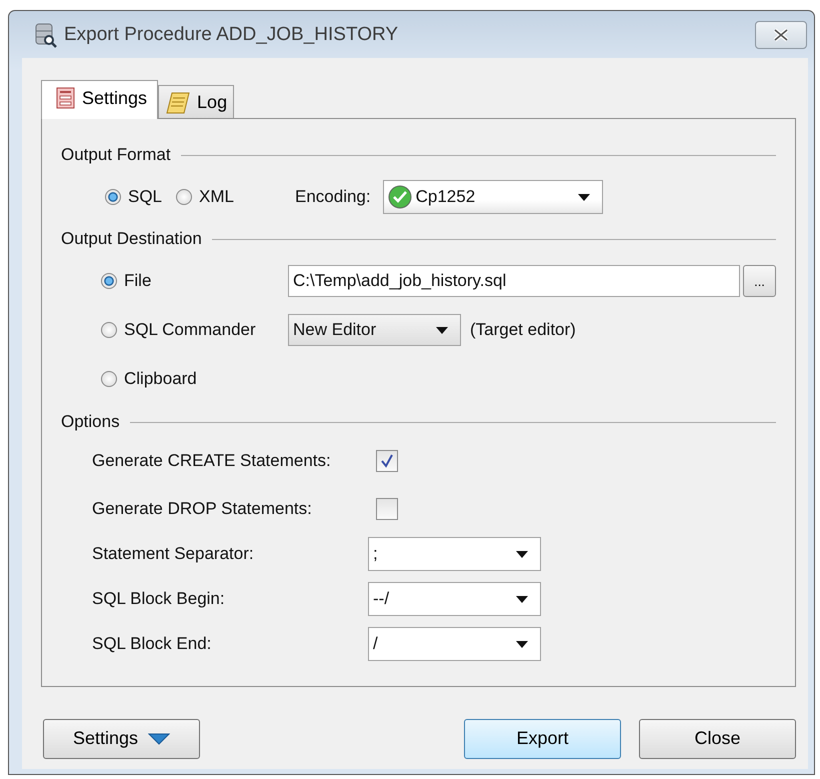 The image size is (820, 779). I want to click on dialog-button: Close, so click(717, 738).